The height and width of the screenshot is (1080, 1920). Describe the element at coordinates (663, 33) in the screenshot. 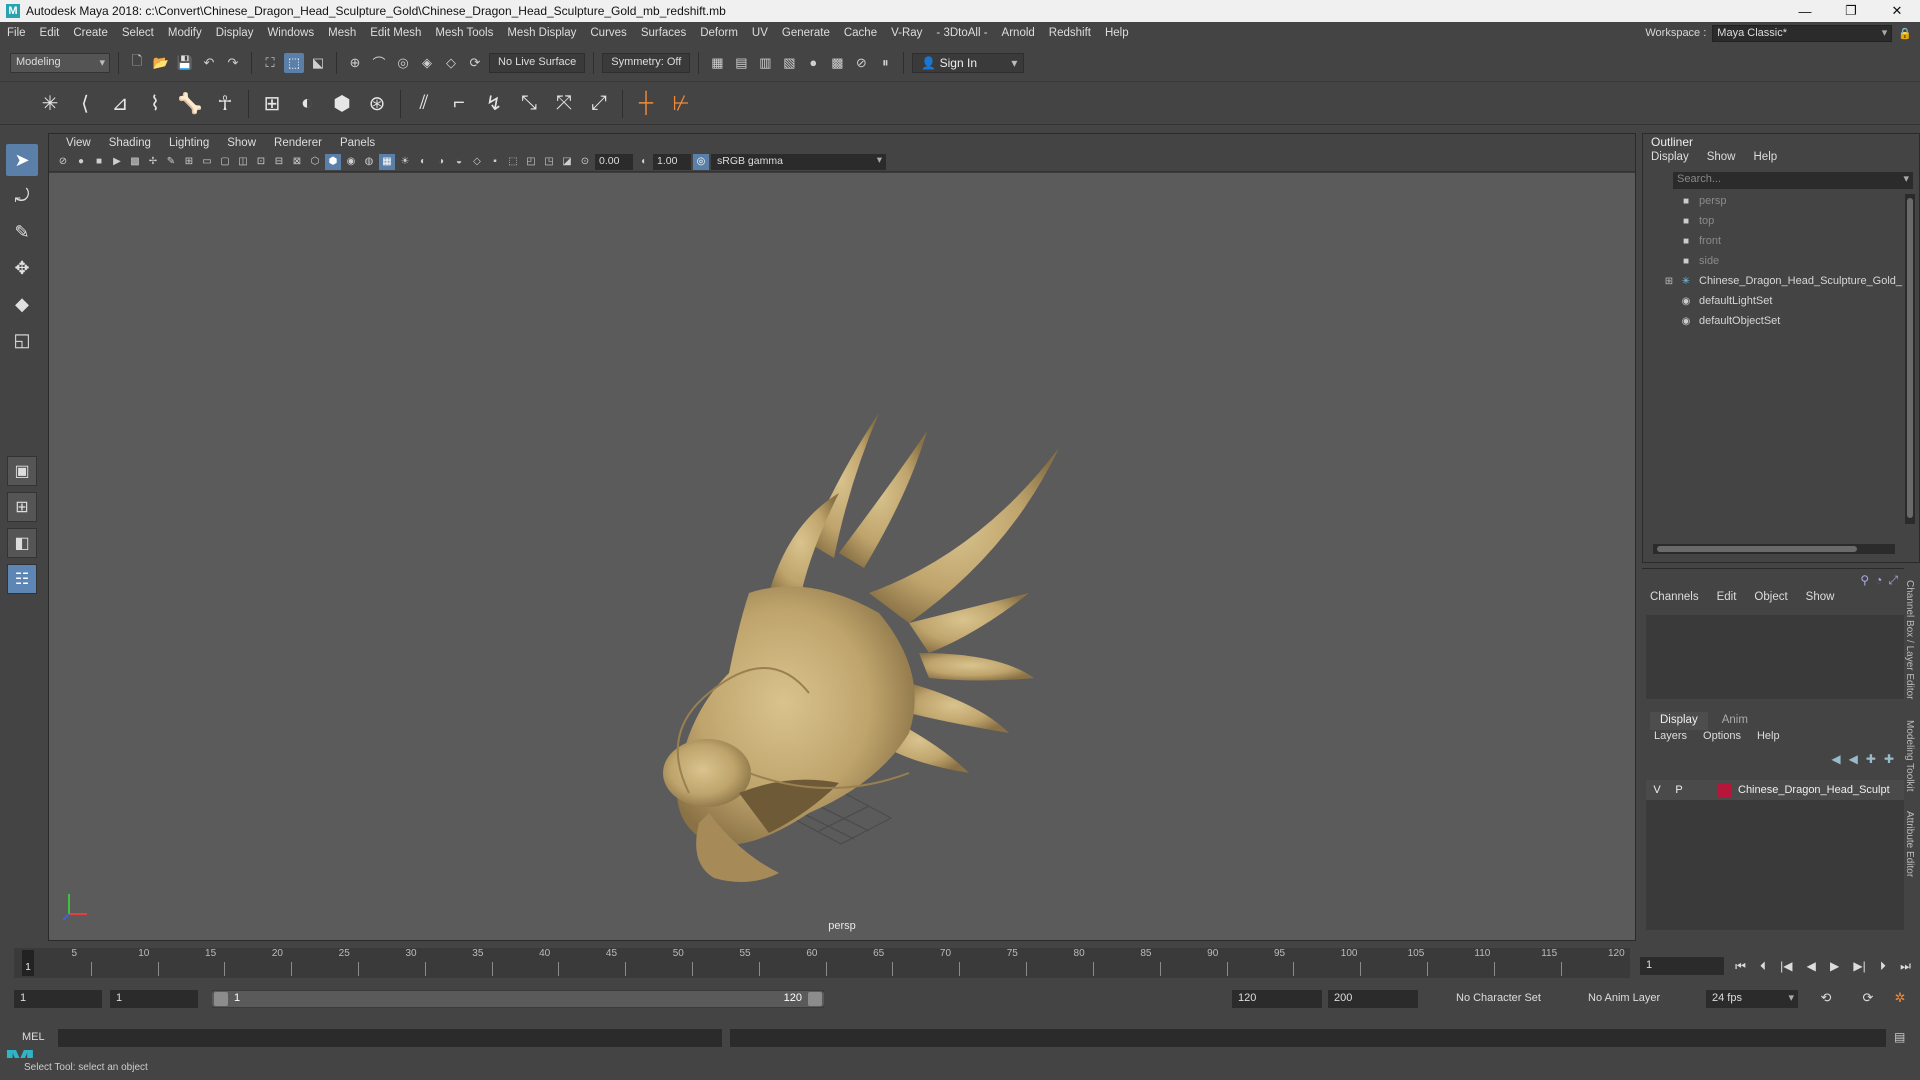

I see `menu-surfaces: Surfaces` at that location.